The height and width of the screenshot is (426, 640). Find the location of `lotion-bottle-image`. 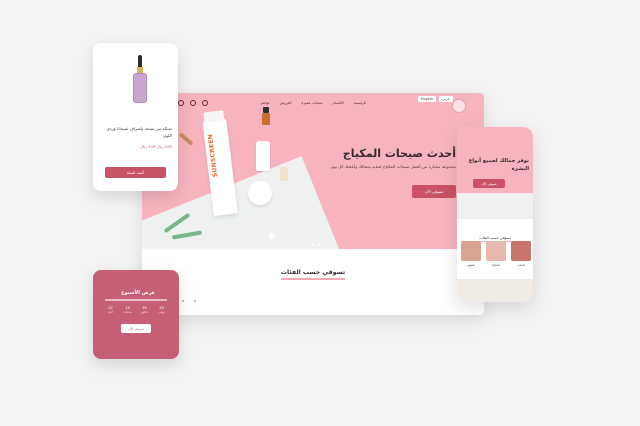

lotion-bottle-image is located at coordinates (263, 156).